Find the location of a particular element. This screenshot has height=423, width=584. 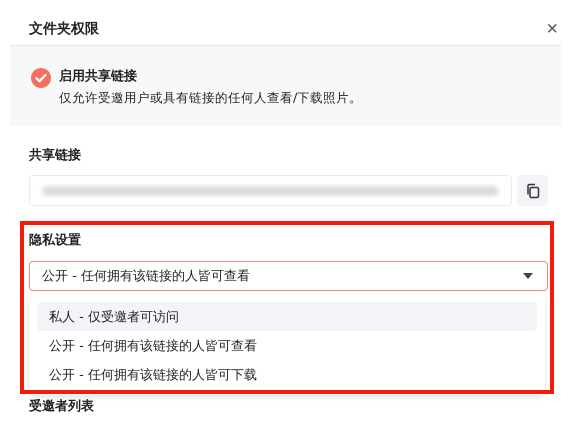

close-button: × is located at coordinates (552, 28).